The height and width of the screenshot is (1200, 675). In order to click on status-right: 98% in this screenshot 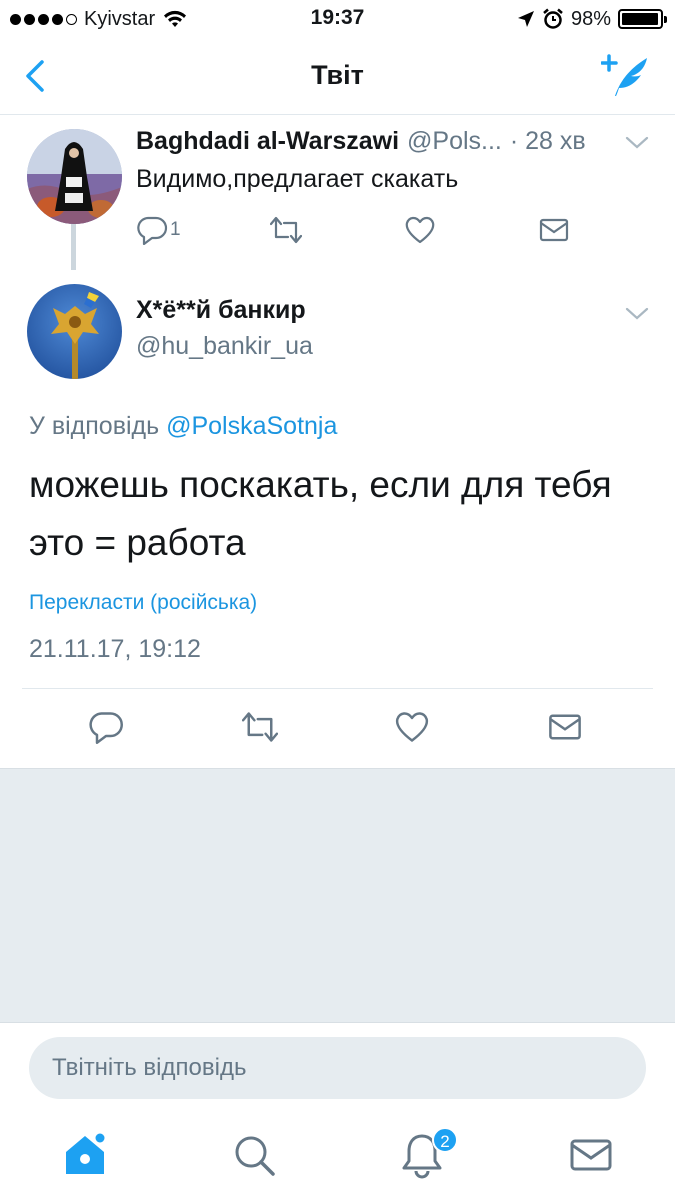, I will do `click(592, 19)`.